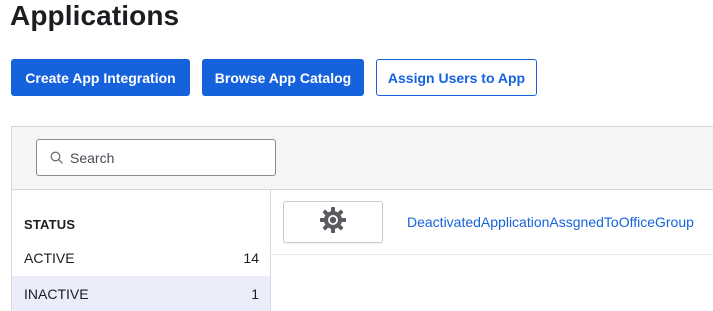 The image size is (713, 311). What do you see at coordinates (56, 158) in the screenshot?
I see `search-icon` at bounding box center [56, 158].